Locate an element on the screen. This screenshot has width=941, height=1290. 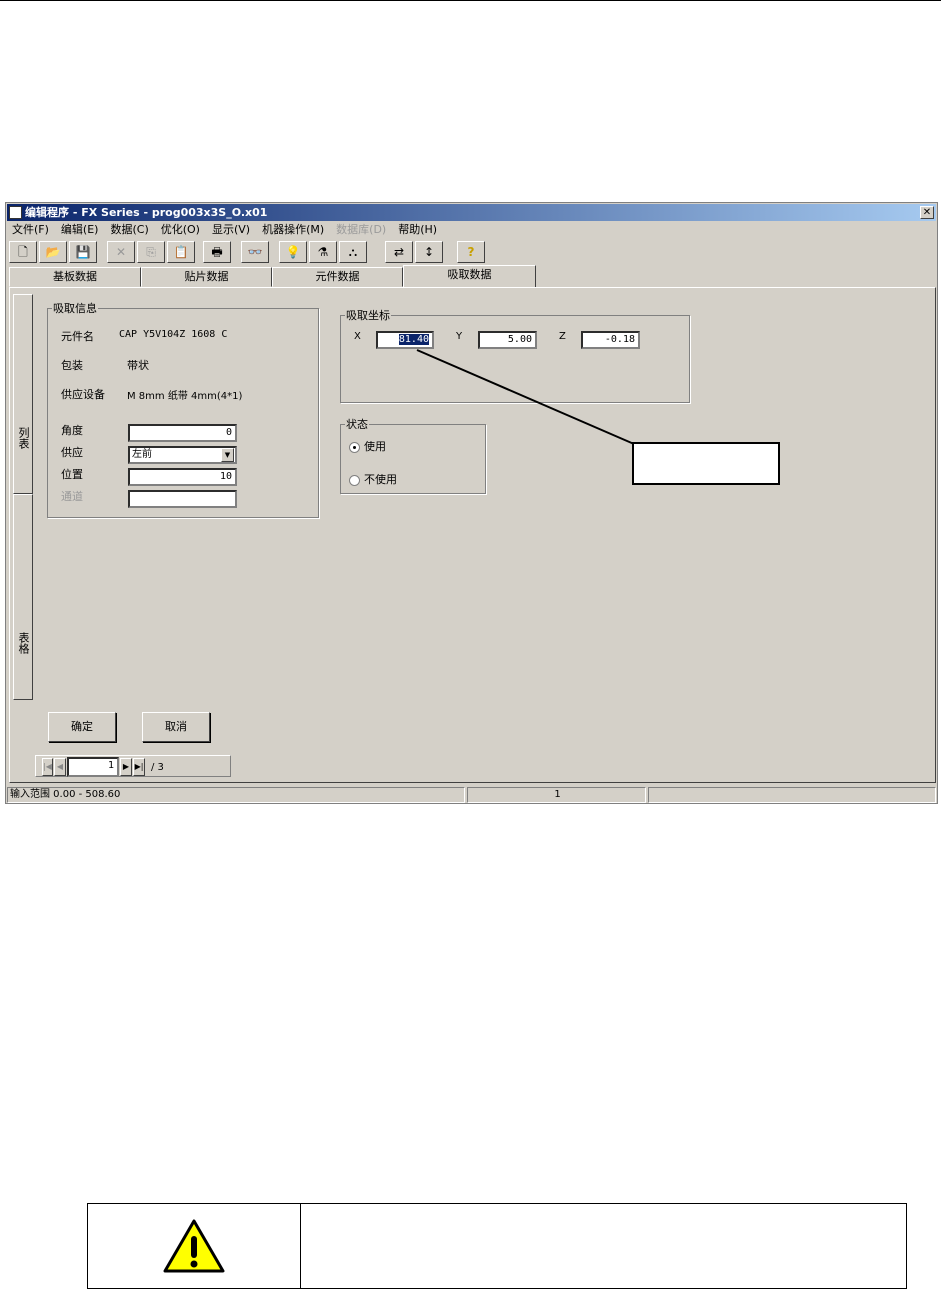
warning-icon-cell is located at coordinates (194, 1246).